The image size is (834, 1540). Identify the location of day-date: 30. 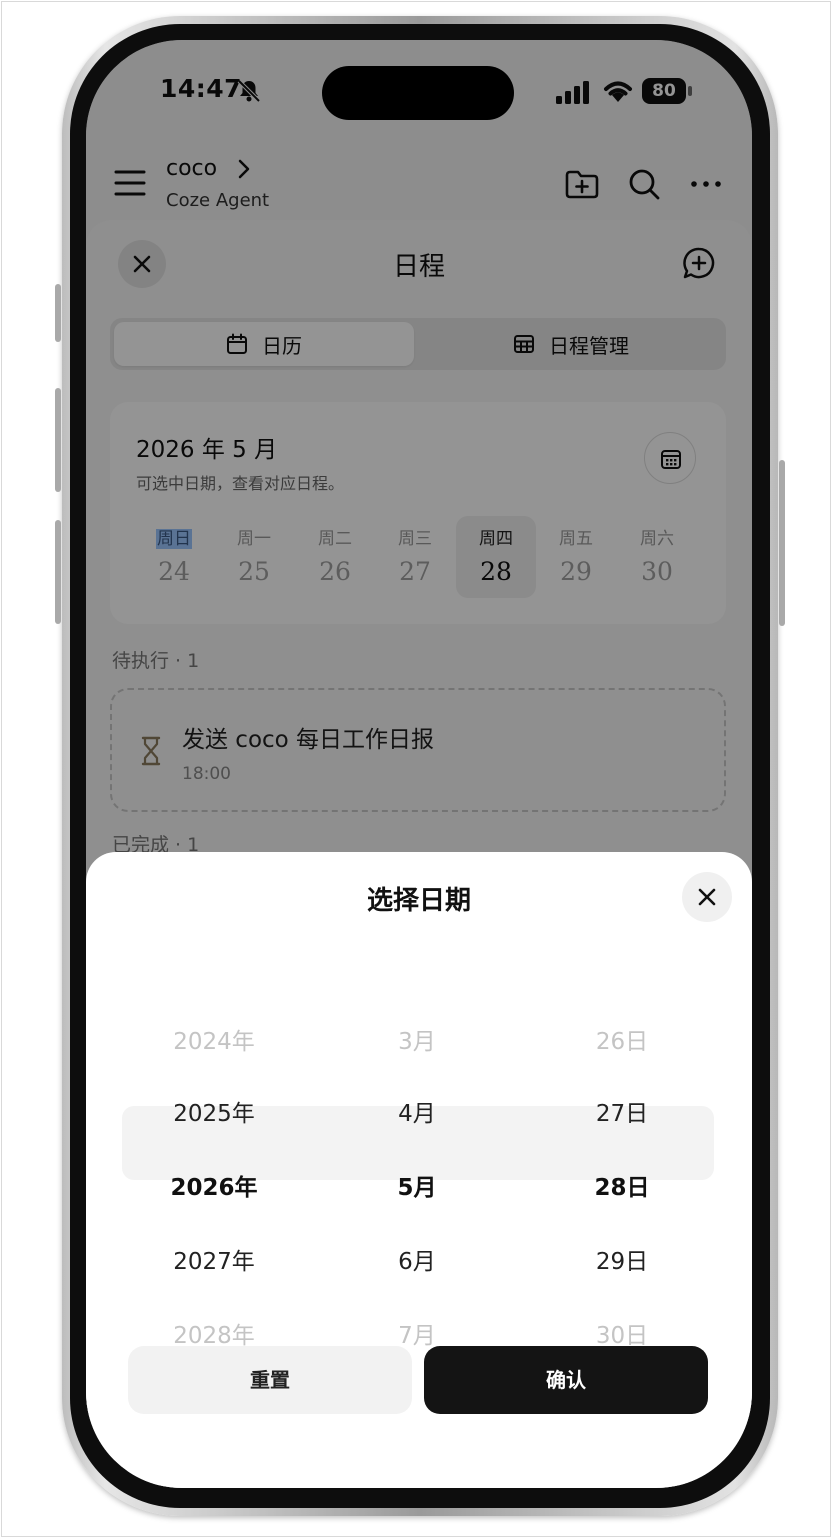
(657, 571).